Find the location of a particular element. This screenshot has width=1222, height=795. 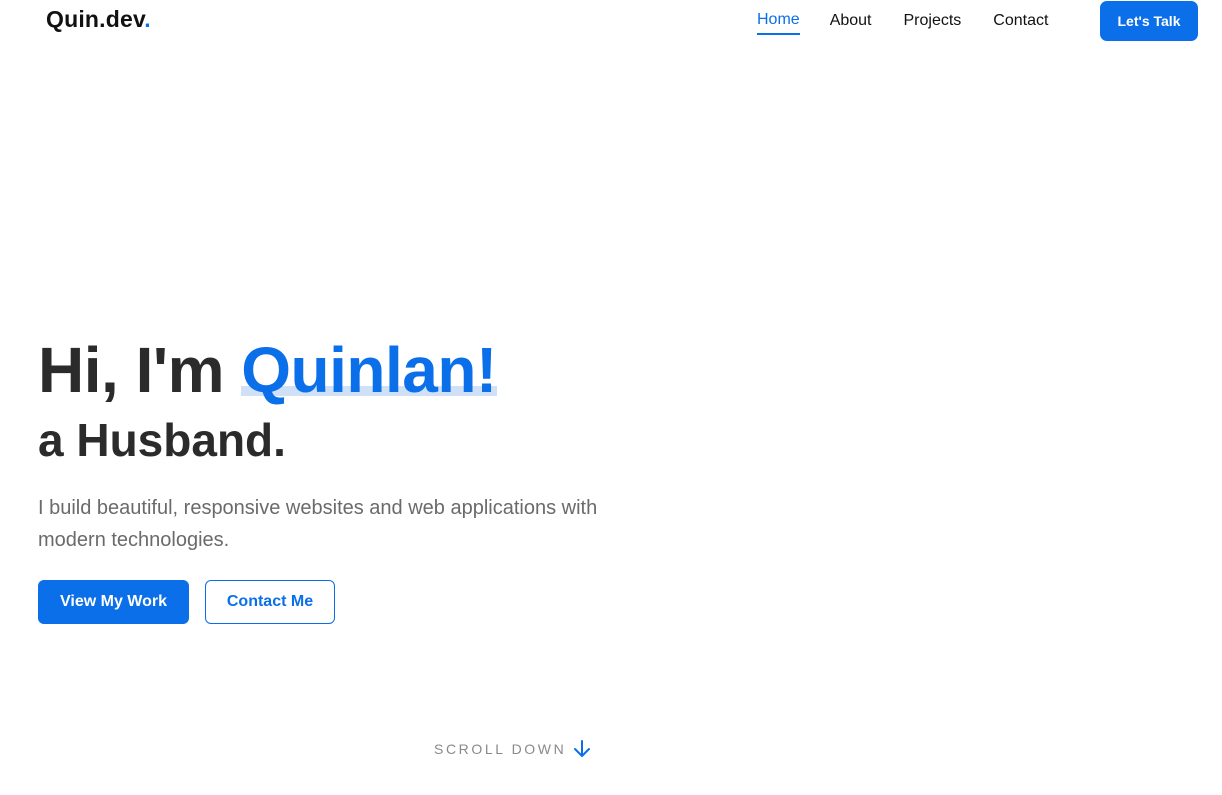

site-logo: Quin.dev. is located at coordinates (98, 19).